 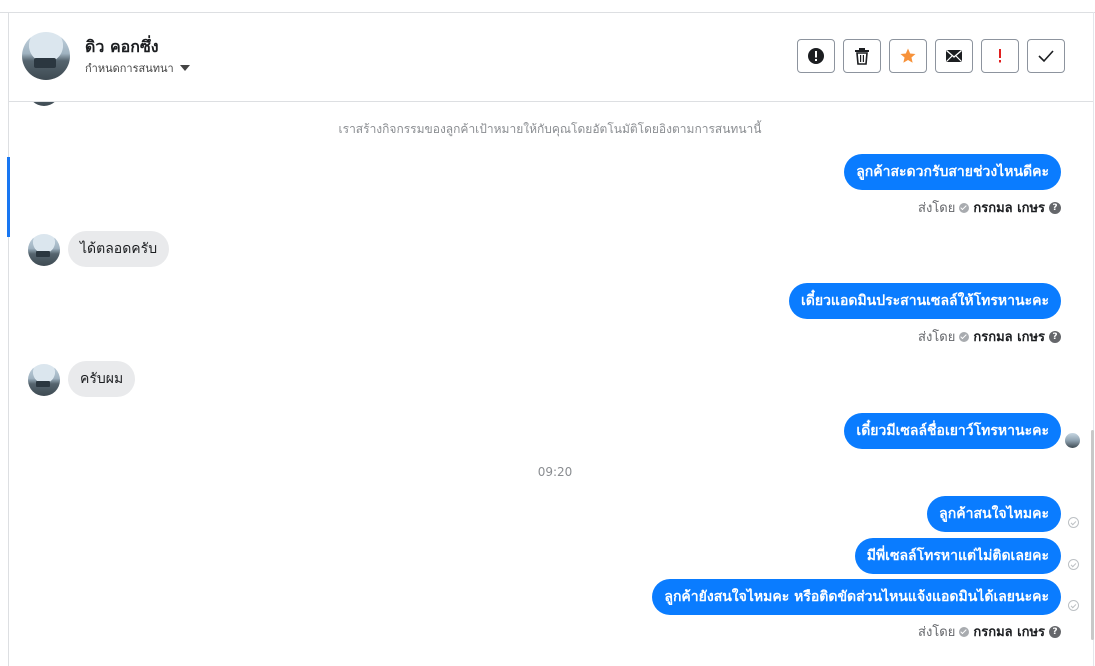 I want to click on outgoing-message: มีพี่เซลล์โทรหาแต่ไม่ติดเลยคะ, so click(x=957, y=556).